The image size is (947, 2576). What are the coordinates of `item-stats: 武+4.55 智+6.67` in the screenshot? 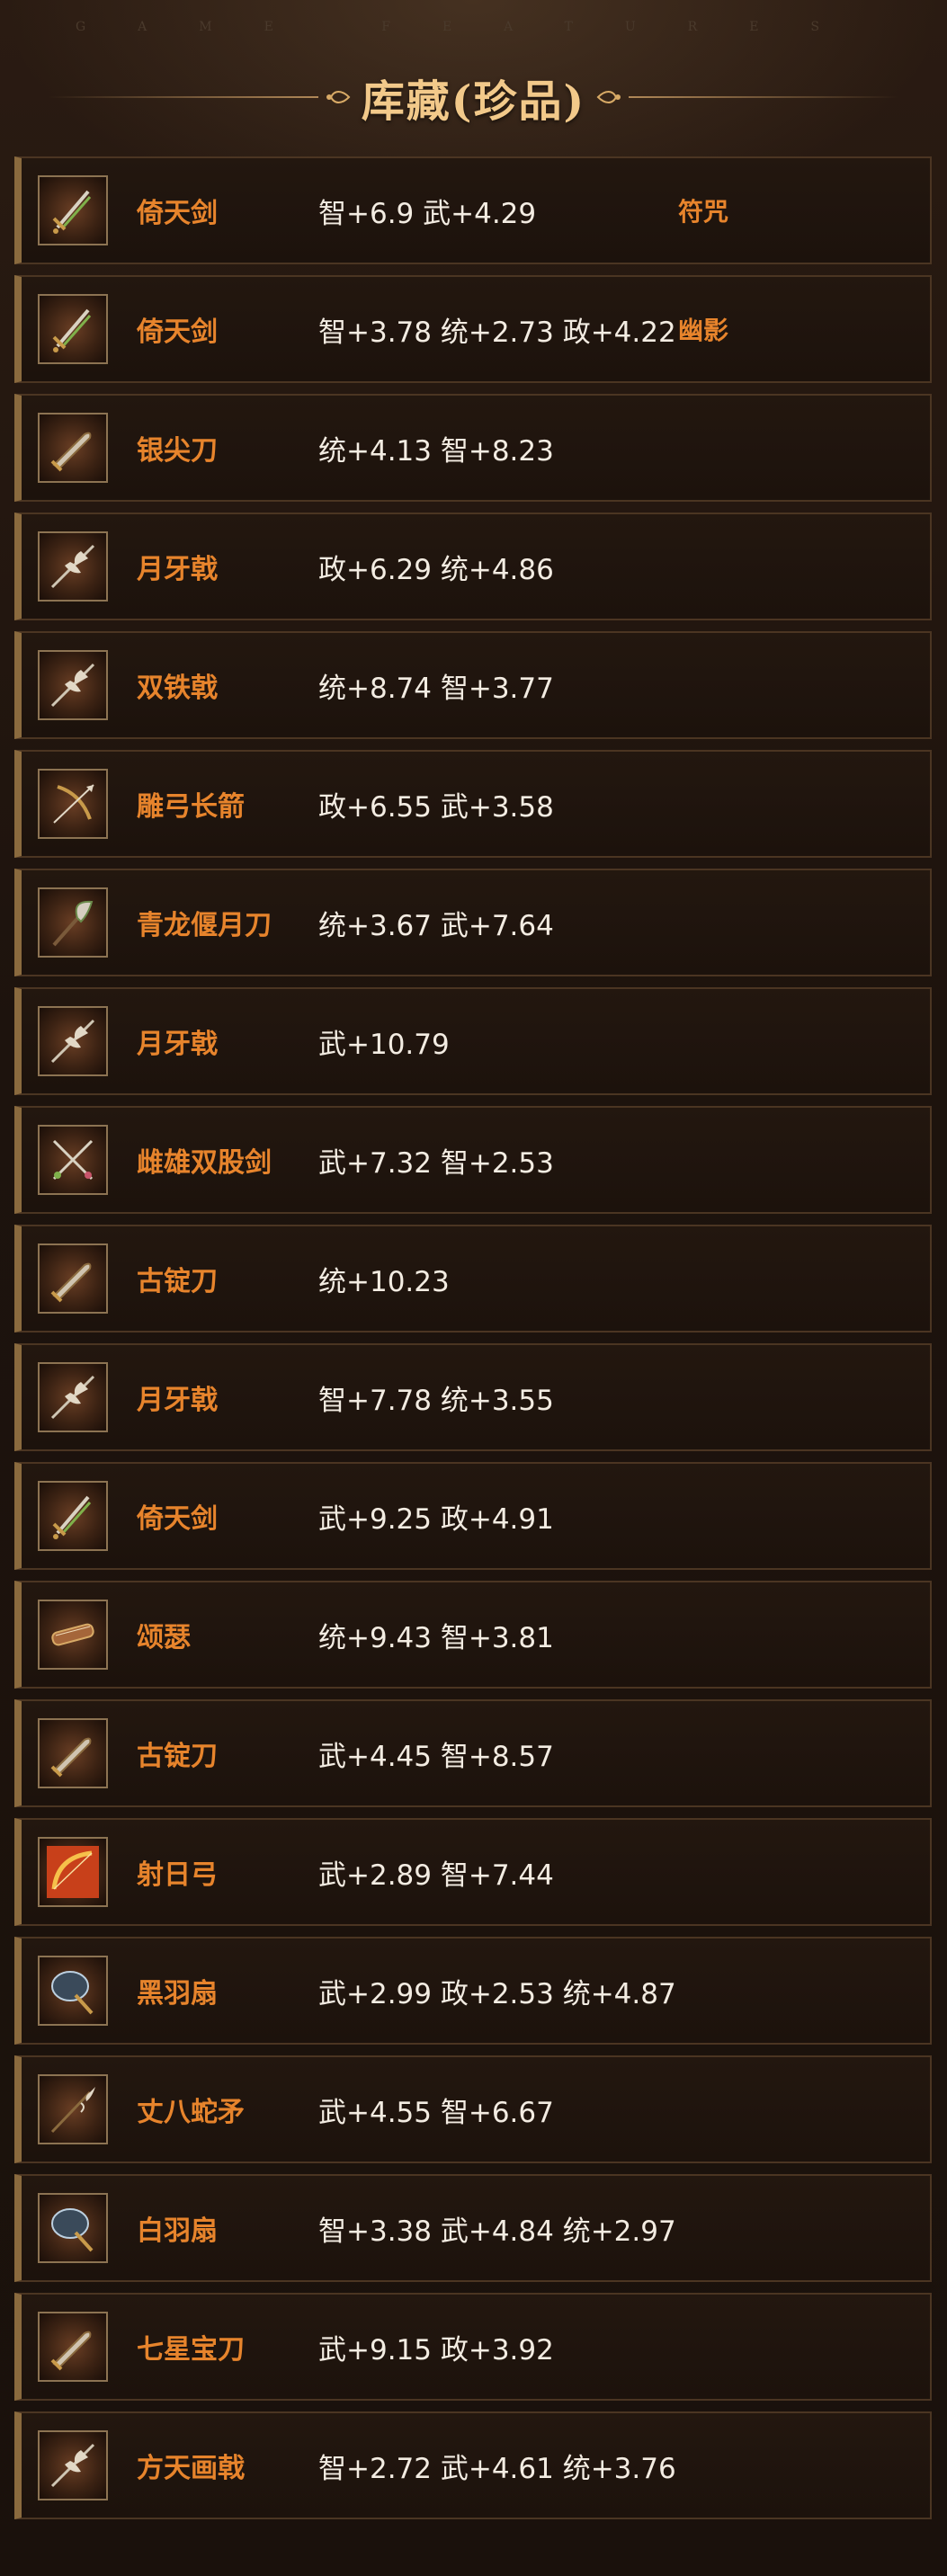 It's located at (436, 2112).